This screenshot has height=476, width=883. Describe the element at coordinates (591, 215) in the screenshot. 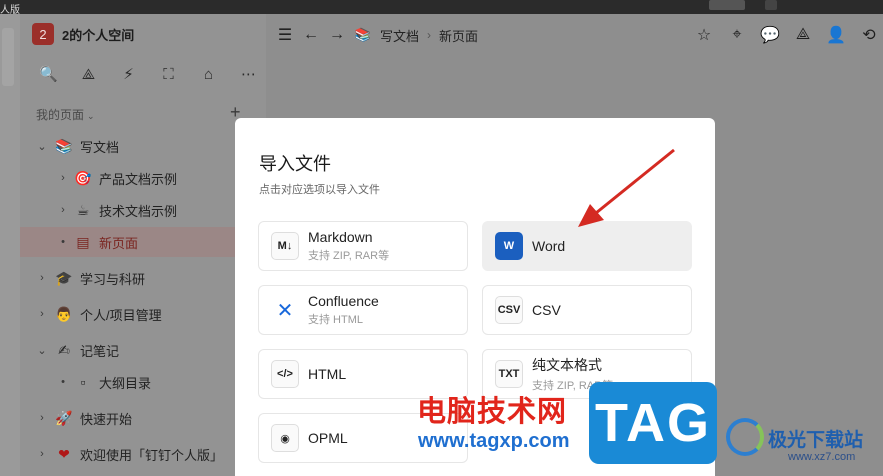

I see `arrow-head` at that location.